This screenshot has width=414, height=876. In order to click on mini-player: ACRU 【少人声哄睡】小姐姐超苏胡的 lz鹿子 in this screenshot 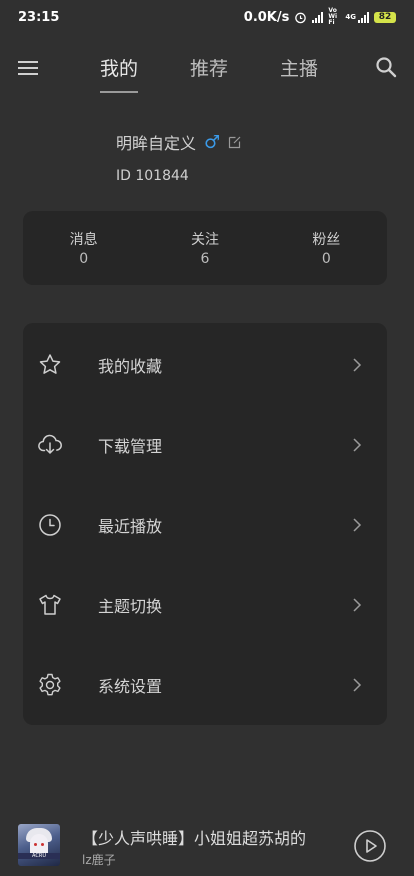, I will do `click(207, 846)`.